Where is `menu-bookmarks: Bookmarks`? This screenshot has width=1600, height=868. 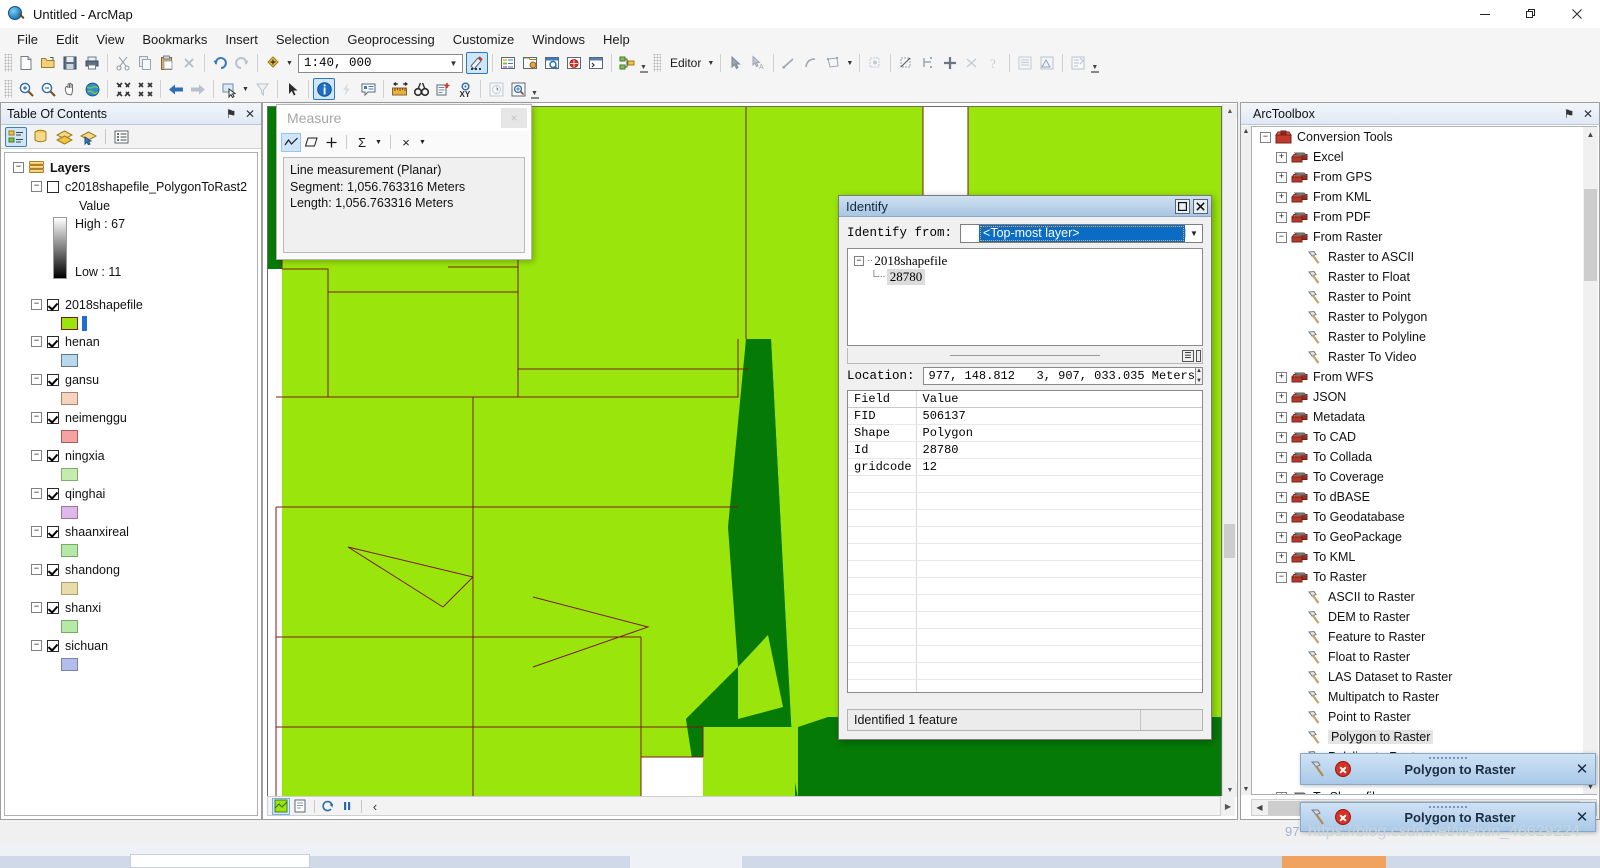 menu-bookmarks: Bookmarks is located at coordinates (174, 39).